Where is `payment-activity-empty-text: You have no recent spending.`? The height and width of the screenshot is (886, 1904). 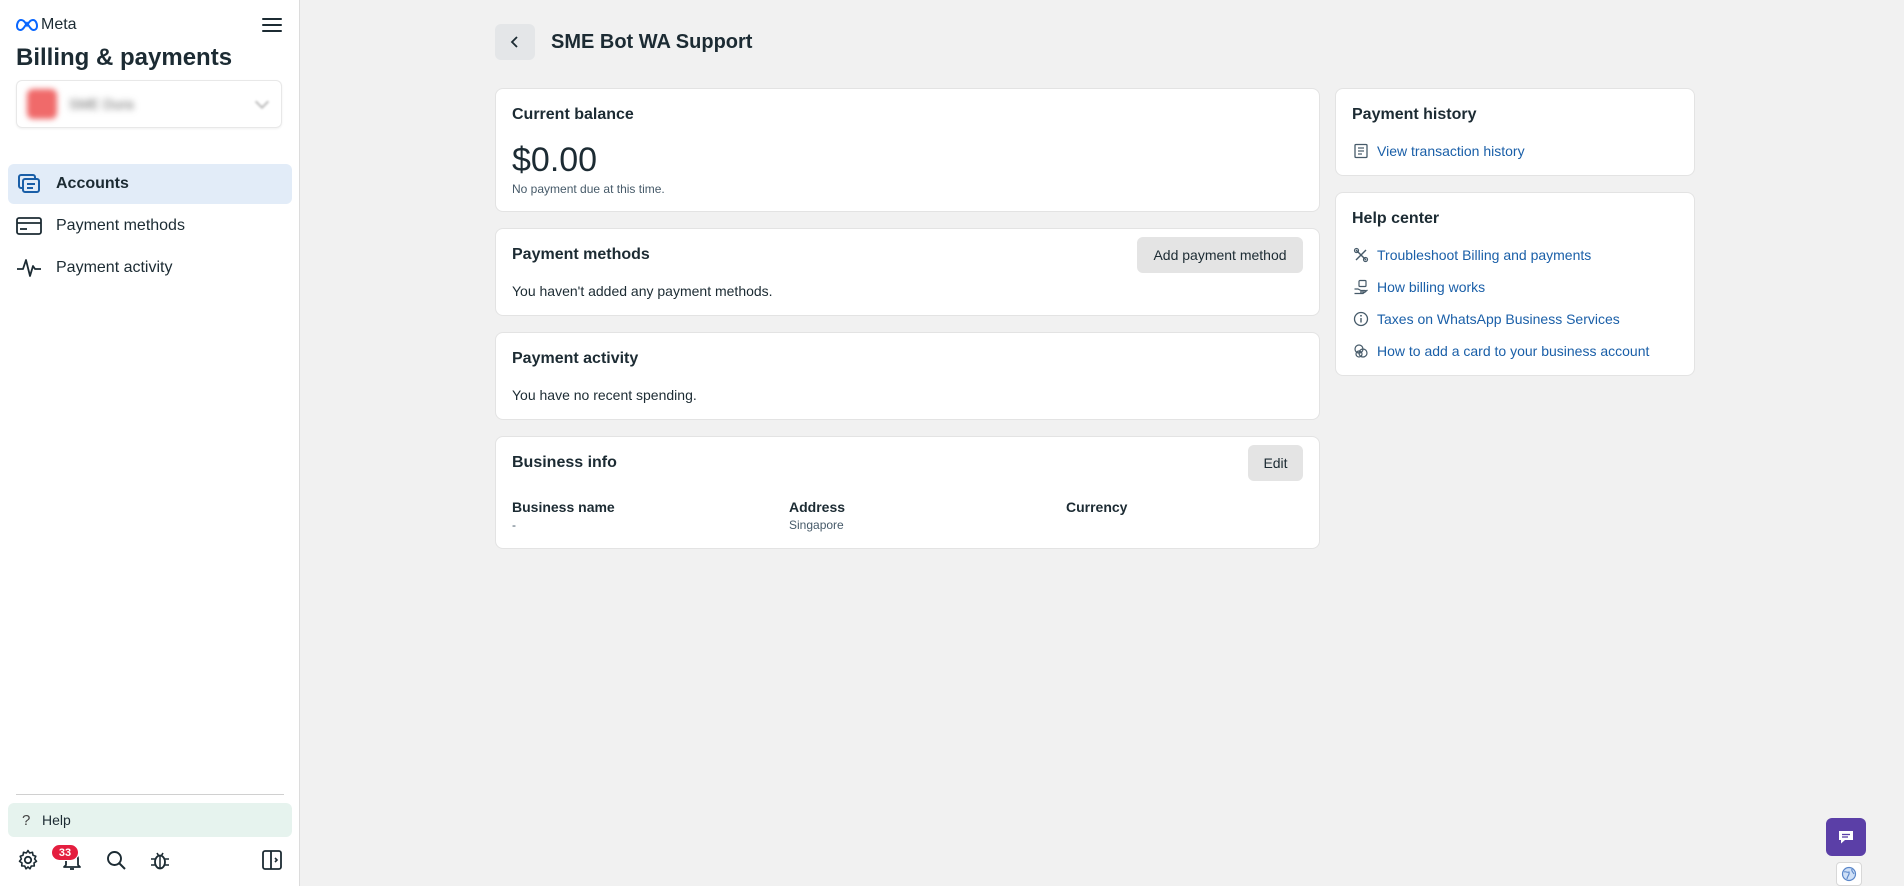 payment-activity-empty-text: You have no recent spending. is located at coordinates (604, 395).